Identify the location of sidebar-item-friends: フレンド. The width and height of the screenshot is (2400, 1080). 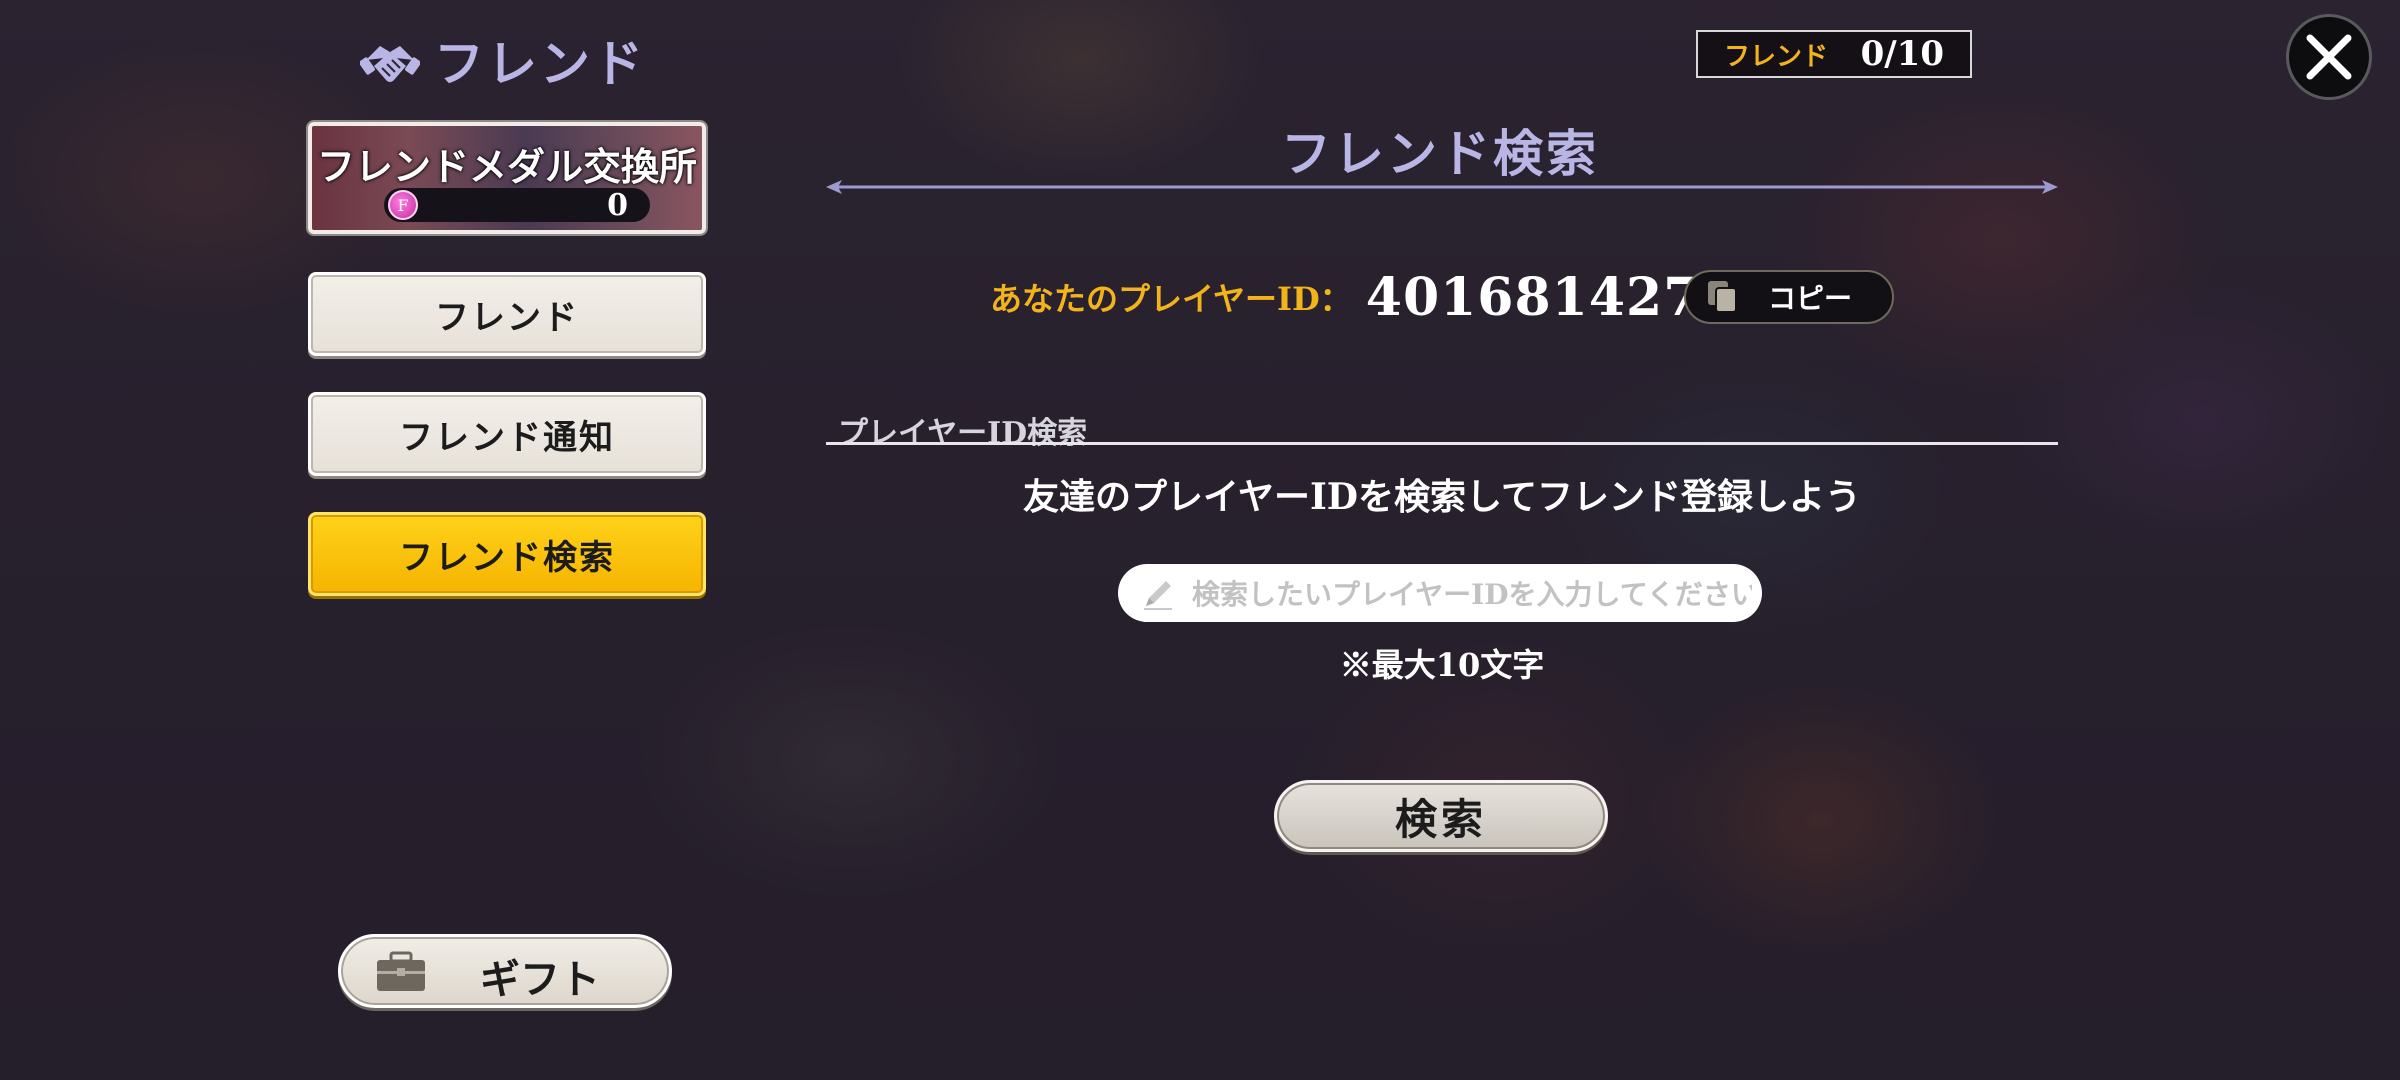
(507, 314).